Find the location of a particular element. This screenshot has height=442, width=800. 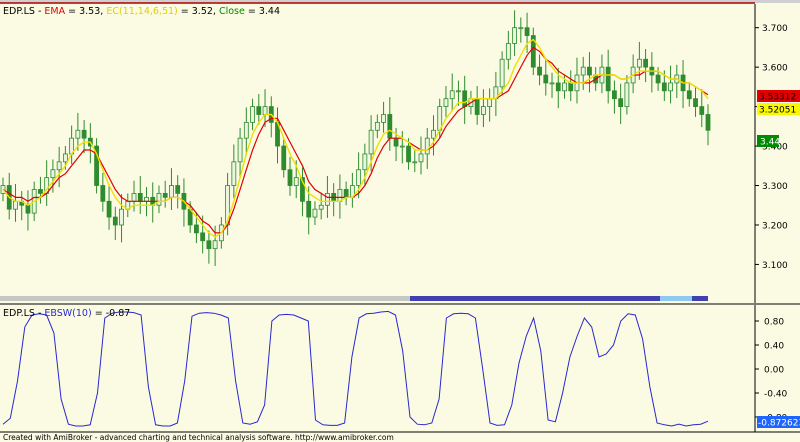

ema-legend-label: EMA is located at coordinates (54, 11).